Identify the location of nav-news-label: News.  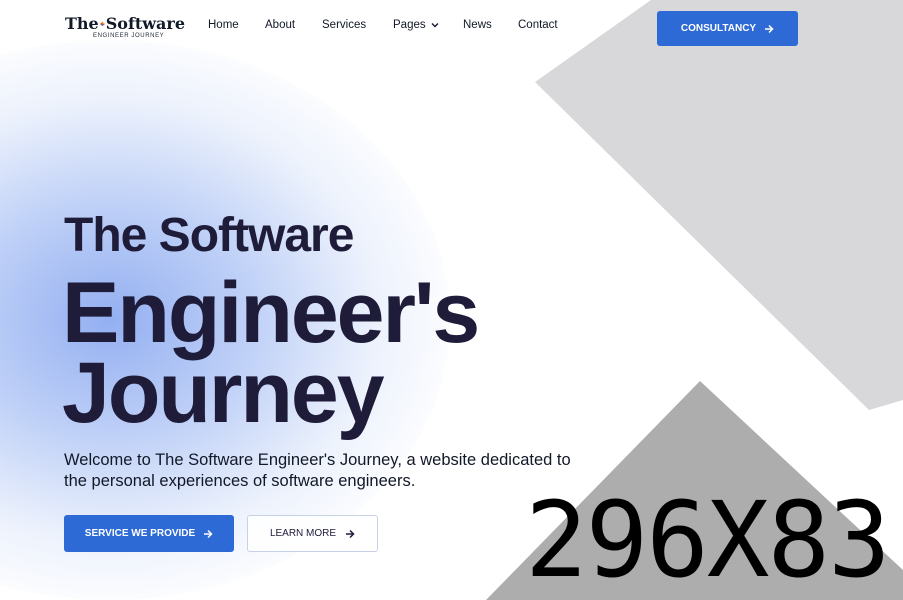
(477, 25).